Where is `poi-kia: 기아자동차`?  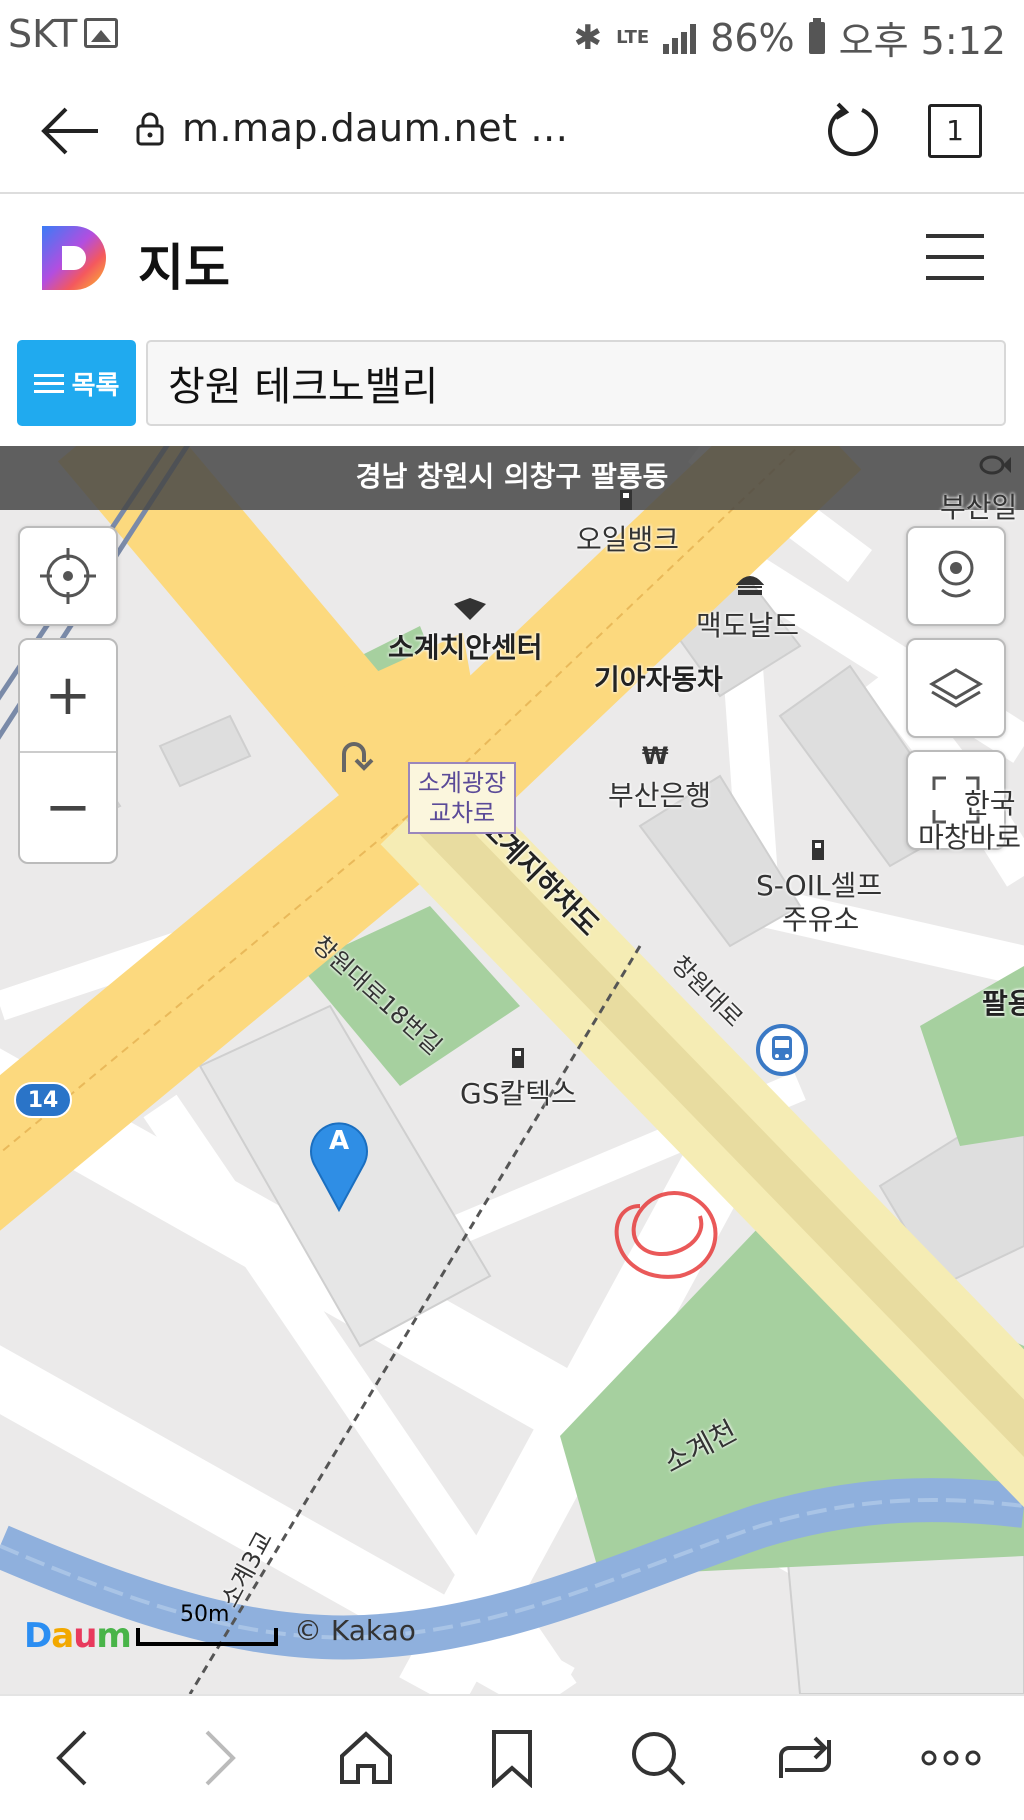 poi-kia: 기아자동차 is located at coordinates (658, 678).